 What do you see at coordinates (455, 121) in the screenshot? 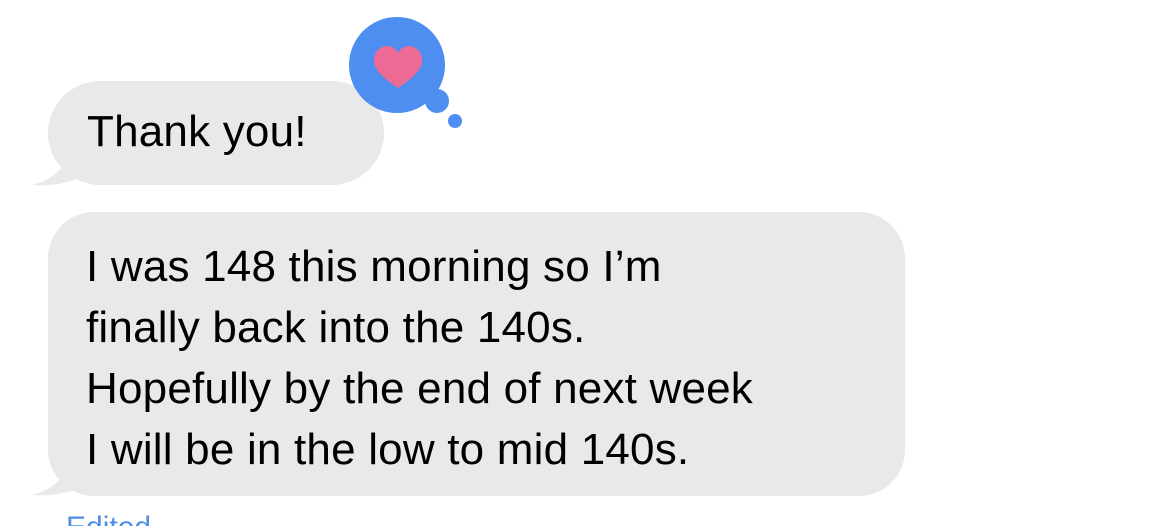
I see `tapback-tail-small` at bounding box center [455, 121].